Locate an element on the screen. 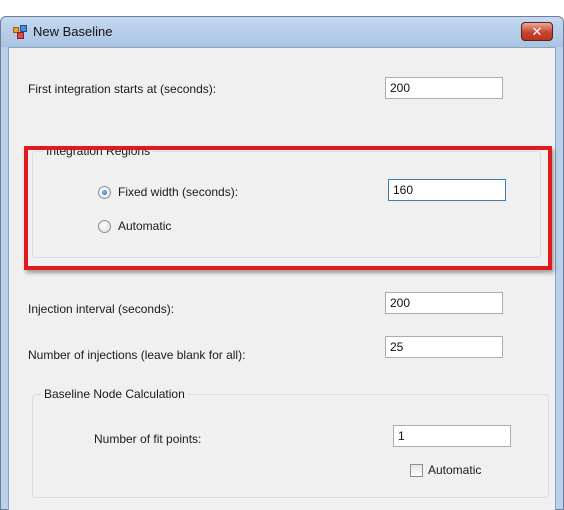 The height and width of the screenshot is (510, 564). window-title: New Baseline is located at coordinates (73, 31).